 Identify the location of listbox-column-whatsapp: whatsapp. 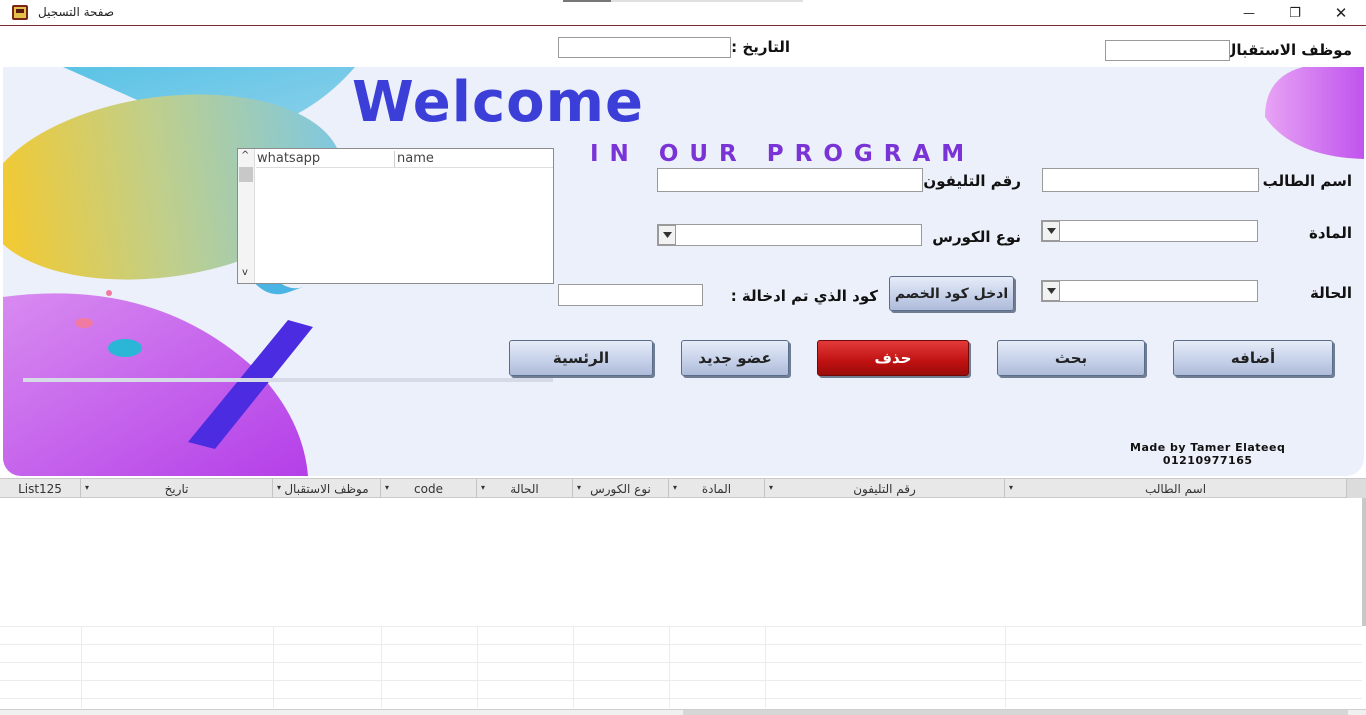
(326, 159).